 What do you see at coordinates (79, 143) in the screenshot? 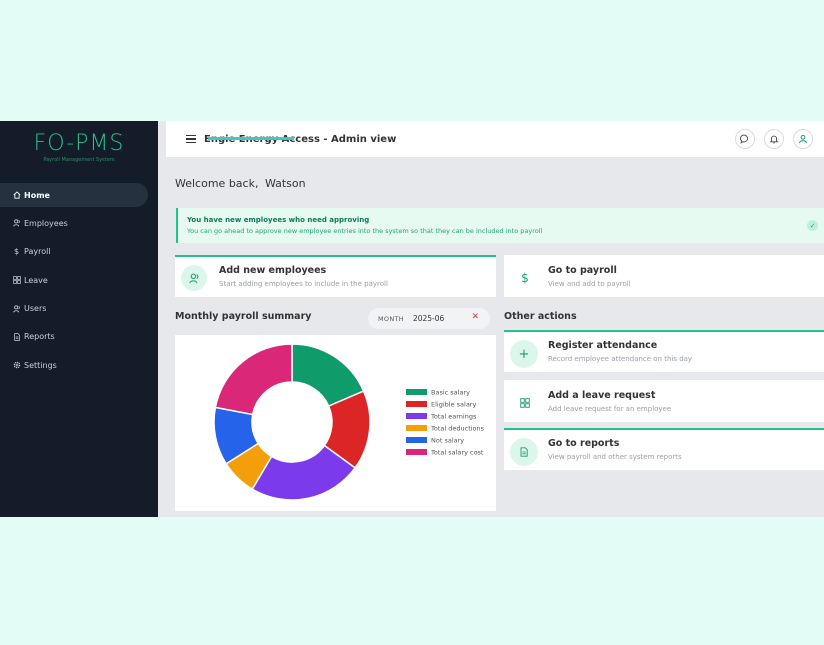
I see `brand-title: FO-PMS` at bounding box center [79, 143].